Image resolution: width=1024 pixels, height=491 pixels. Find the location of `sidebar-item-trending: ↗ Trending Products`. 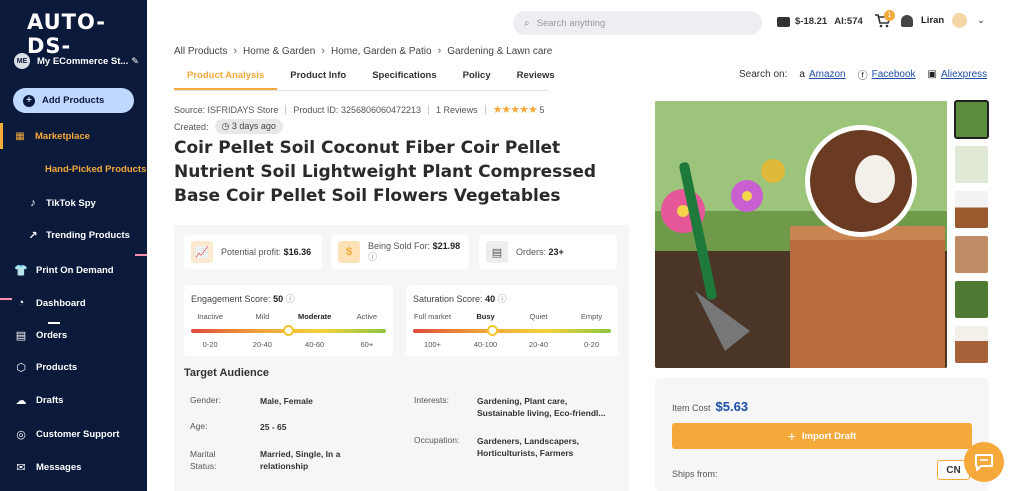

sidebar-item-trending: ↗ Trending Products is located at coordinates (78, 235).